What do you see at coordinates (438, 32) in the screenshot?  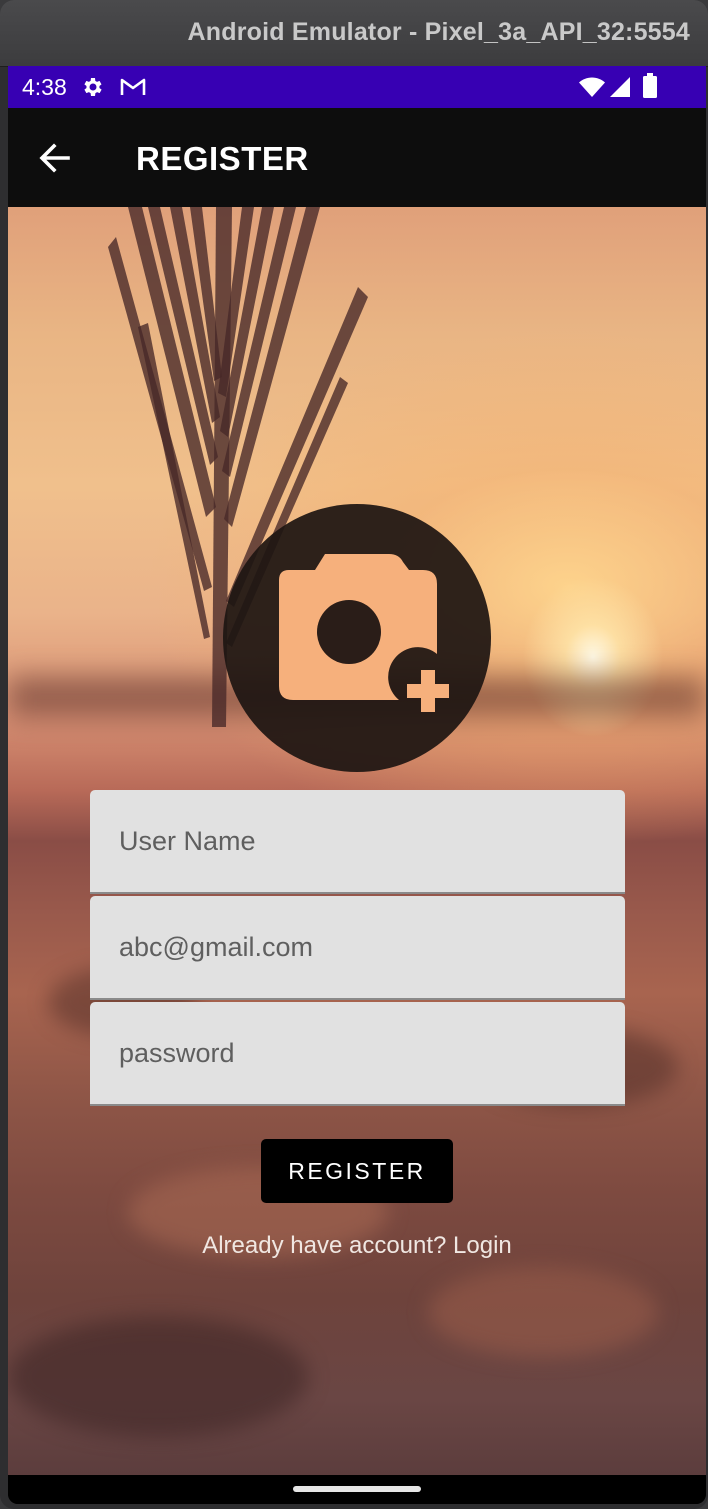 I see `emulator-title: Android Emulator - Pixel_3a_API_32:5554` at bounding box center [438, 32].